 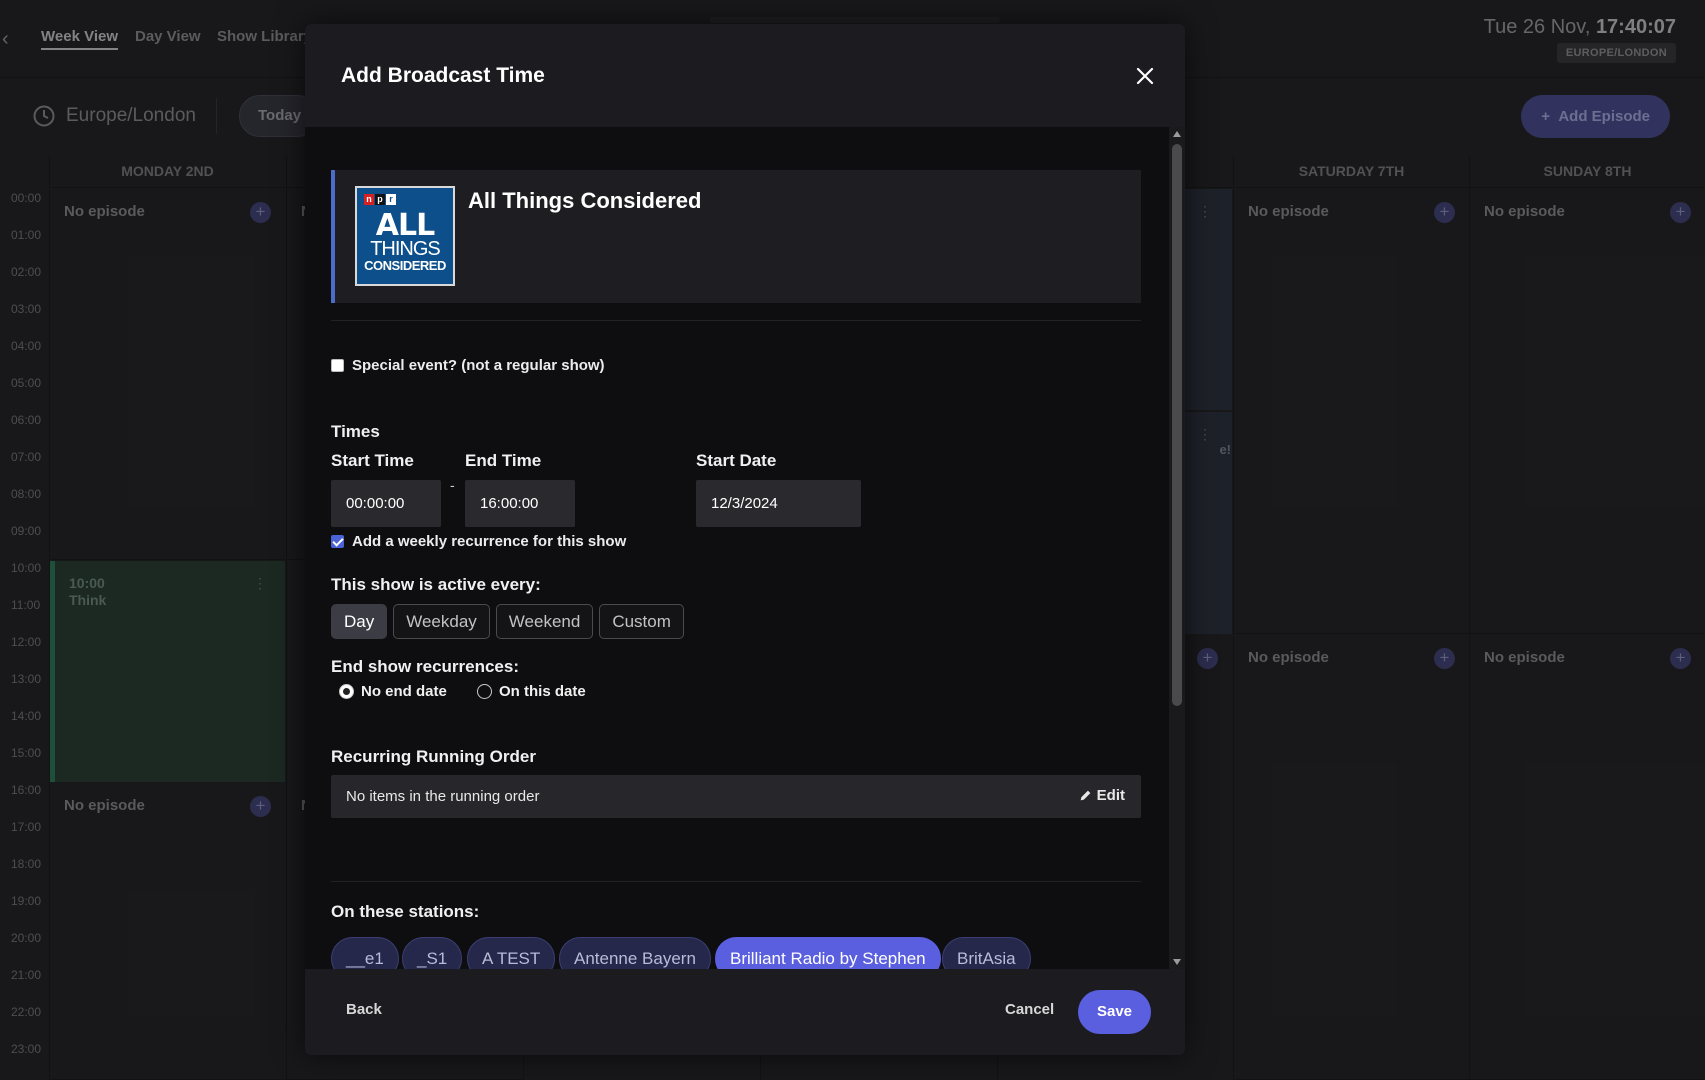 What do you see at coordinates (511, 953) in the screenshot?
I see `station-chip: A TEST` at bounding box center [511, 953].